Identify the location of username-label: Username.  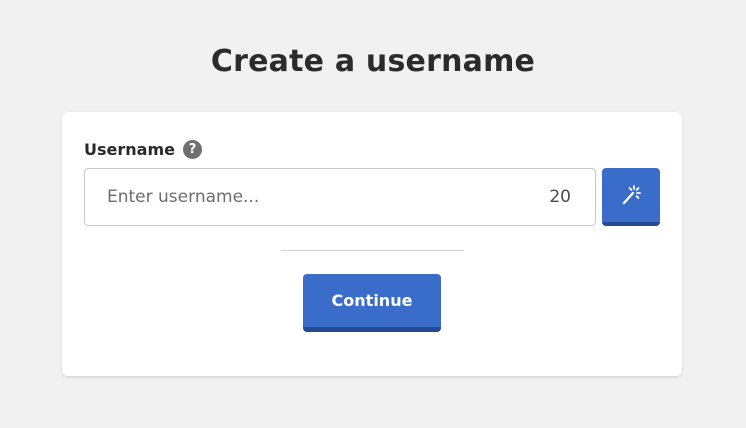
(129, 149).